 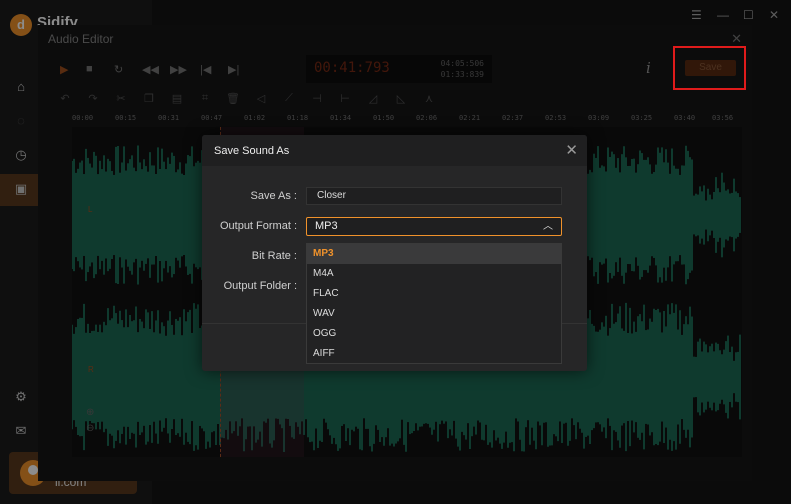 What do you see at coordinates (434, 254) in the screenshot?
I see `format-option-mp3: MP3` at bounding box center [434, 254].